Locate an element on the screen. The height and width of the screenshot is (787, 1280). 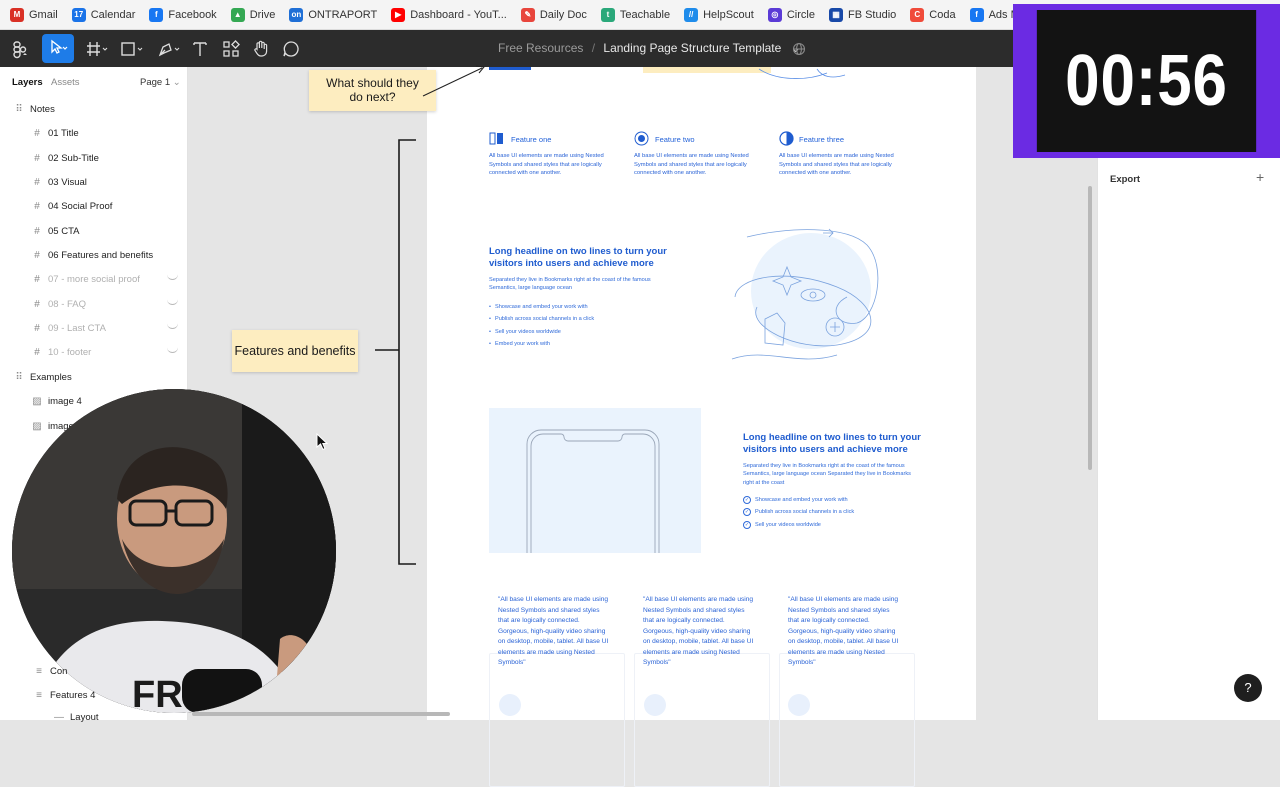
youtube-icon: ▶ is located at coordinates (398, 14).